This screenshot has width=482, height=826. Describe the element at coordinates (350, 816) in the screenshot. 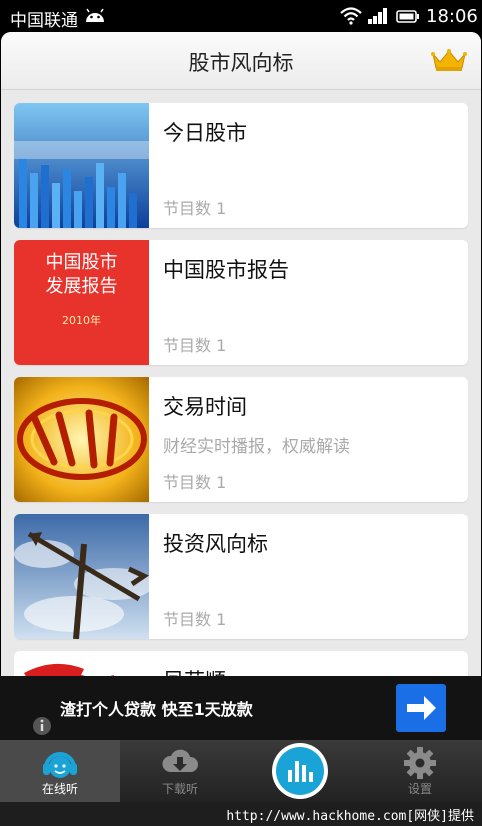

I see `watermark-text: http://www.hackhome.com[网侠]提供` at that location.